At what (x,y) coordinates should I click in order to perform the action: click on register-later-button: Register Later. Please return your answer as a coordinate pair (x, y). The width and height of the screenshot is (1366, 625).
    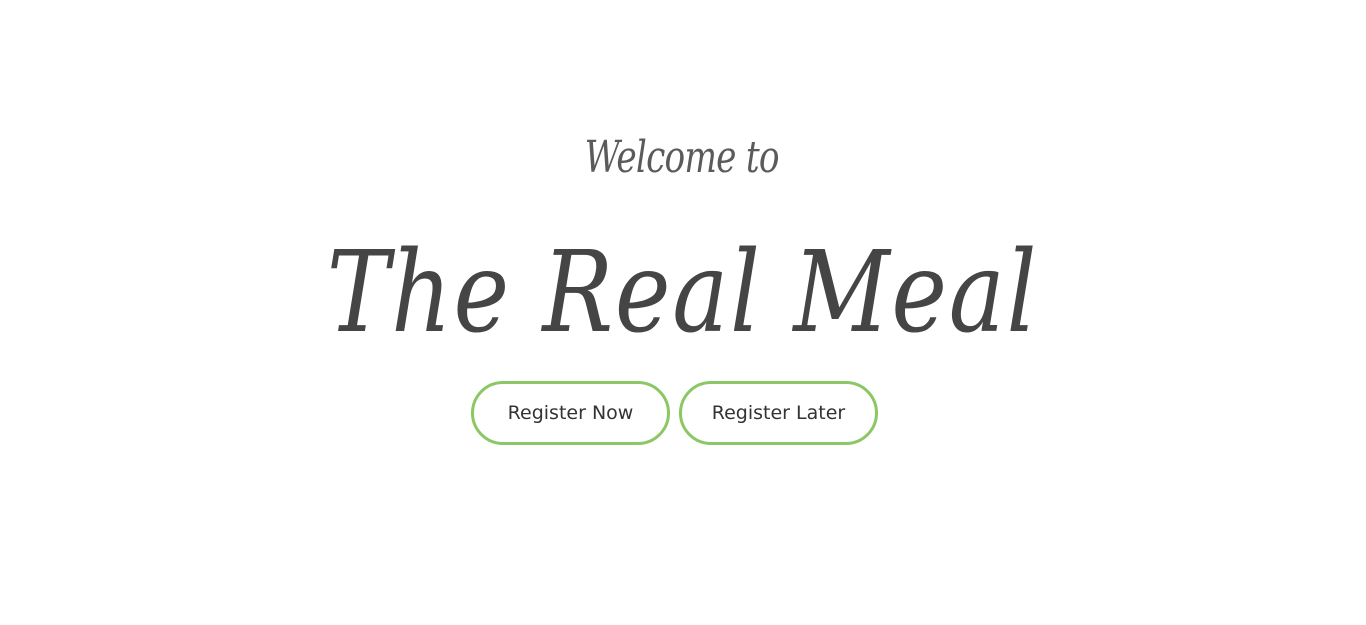
    Looking at the image, I should click on (778, 413).